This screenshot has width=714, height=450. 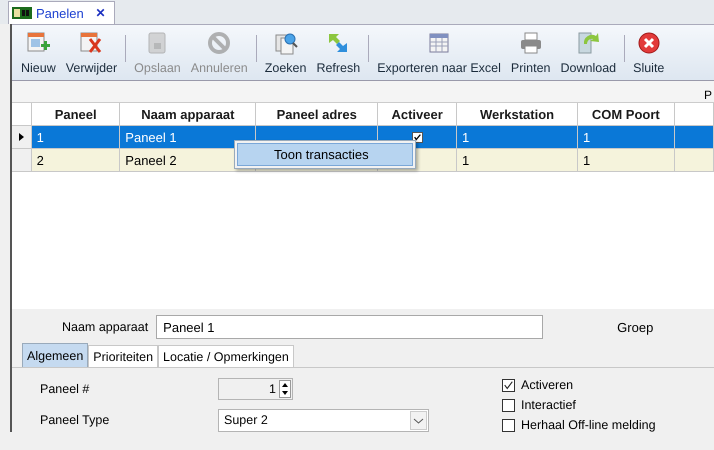 What do you see at coordinates (60, 13) in the screenshot?
I see `tab-title: Panelen` at bounding box center [60, 13].